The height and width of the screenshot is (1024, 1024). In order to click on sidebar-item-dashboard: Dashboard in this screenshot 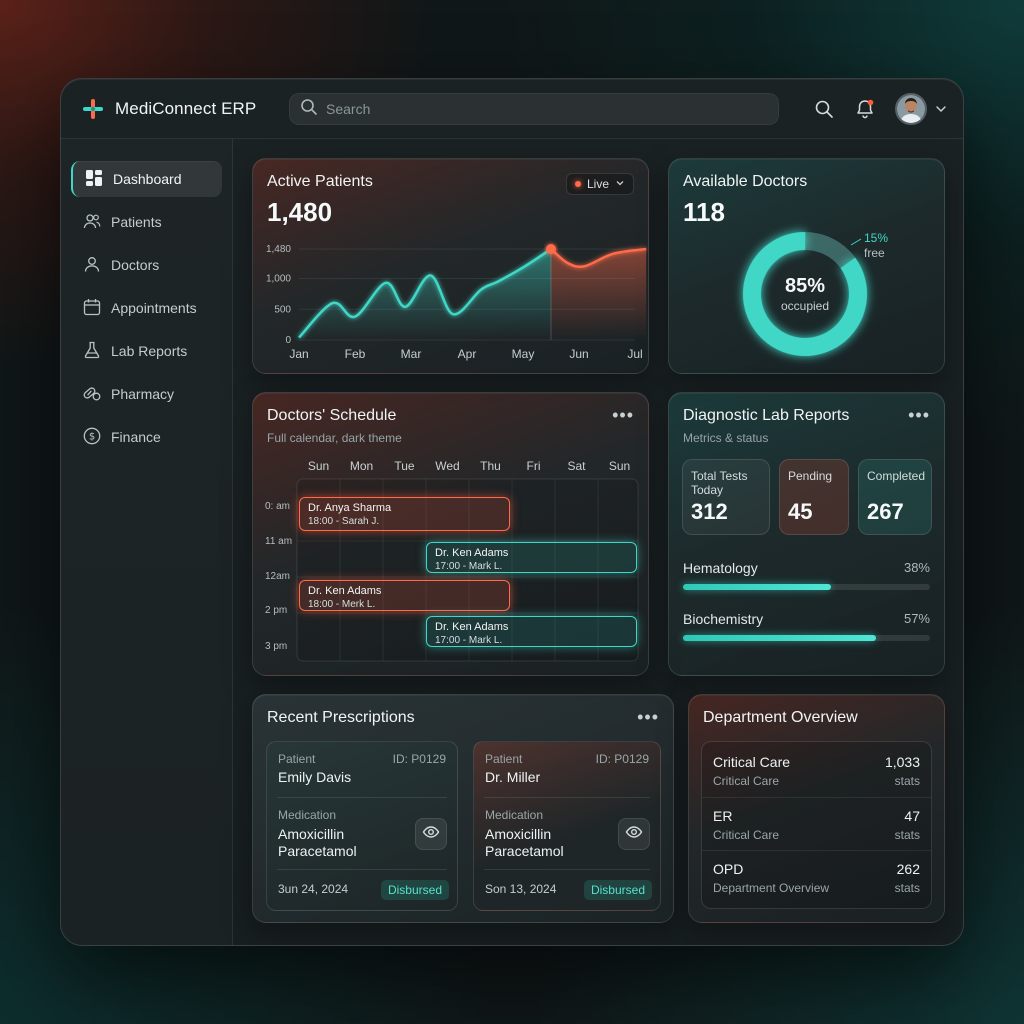, I will do `click(146, 179)`.